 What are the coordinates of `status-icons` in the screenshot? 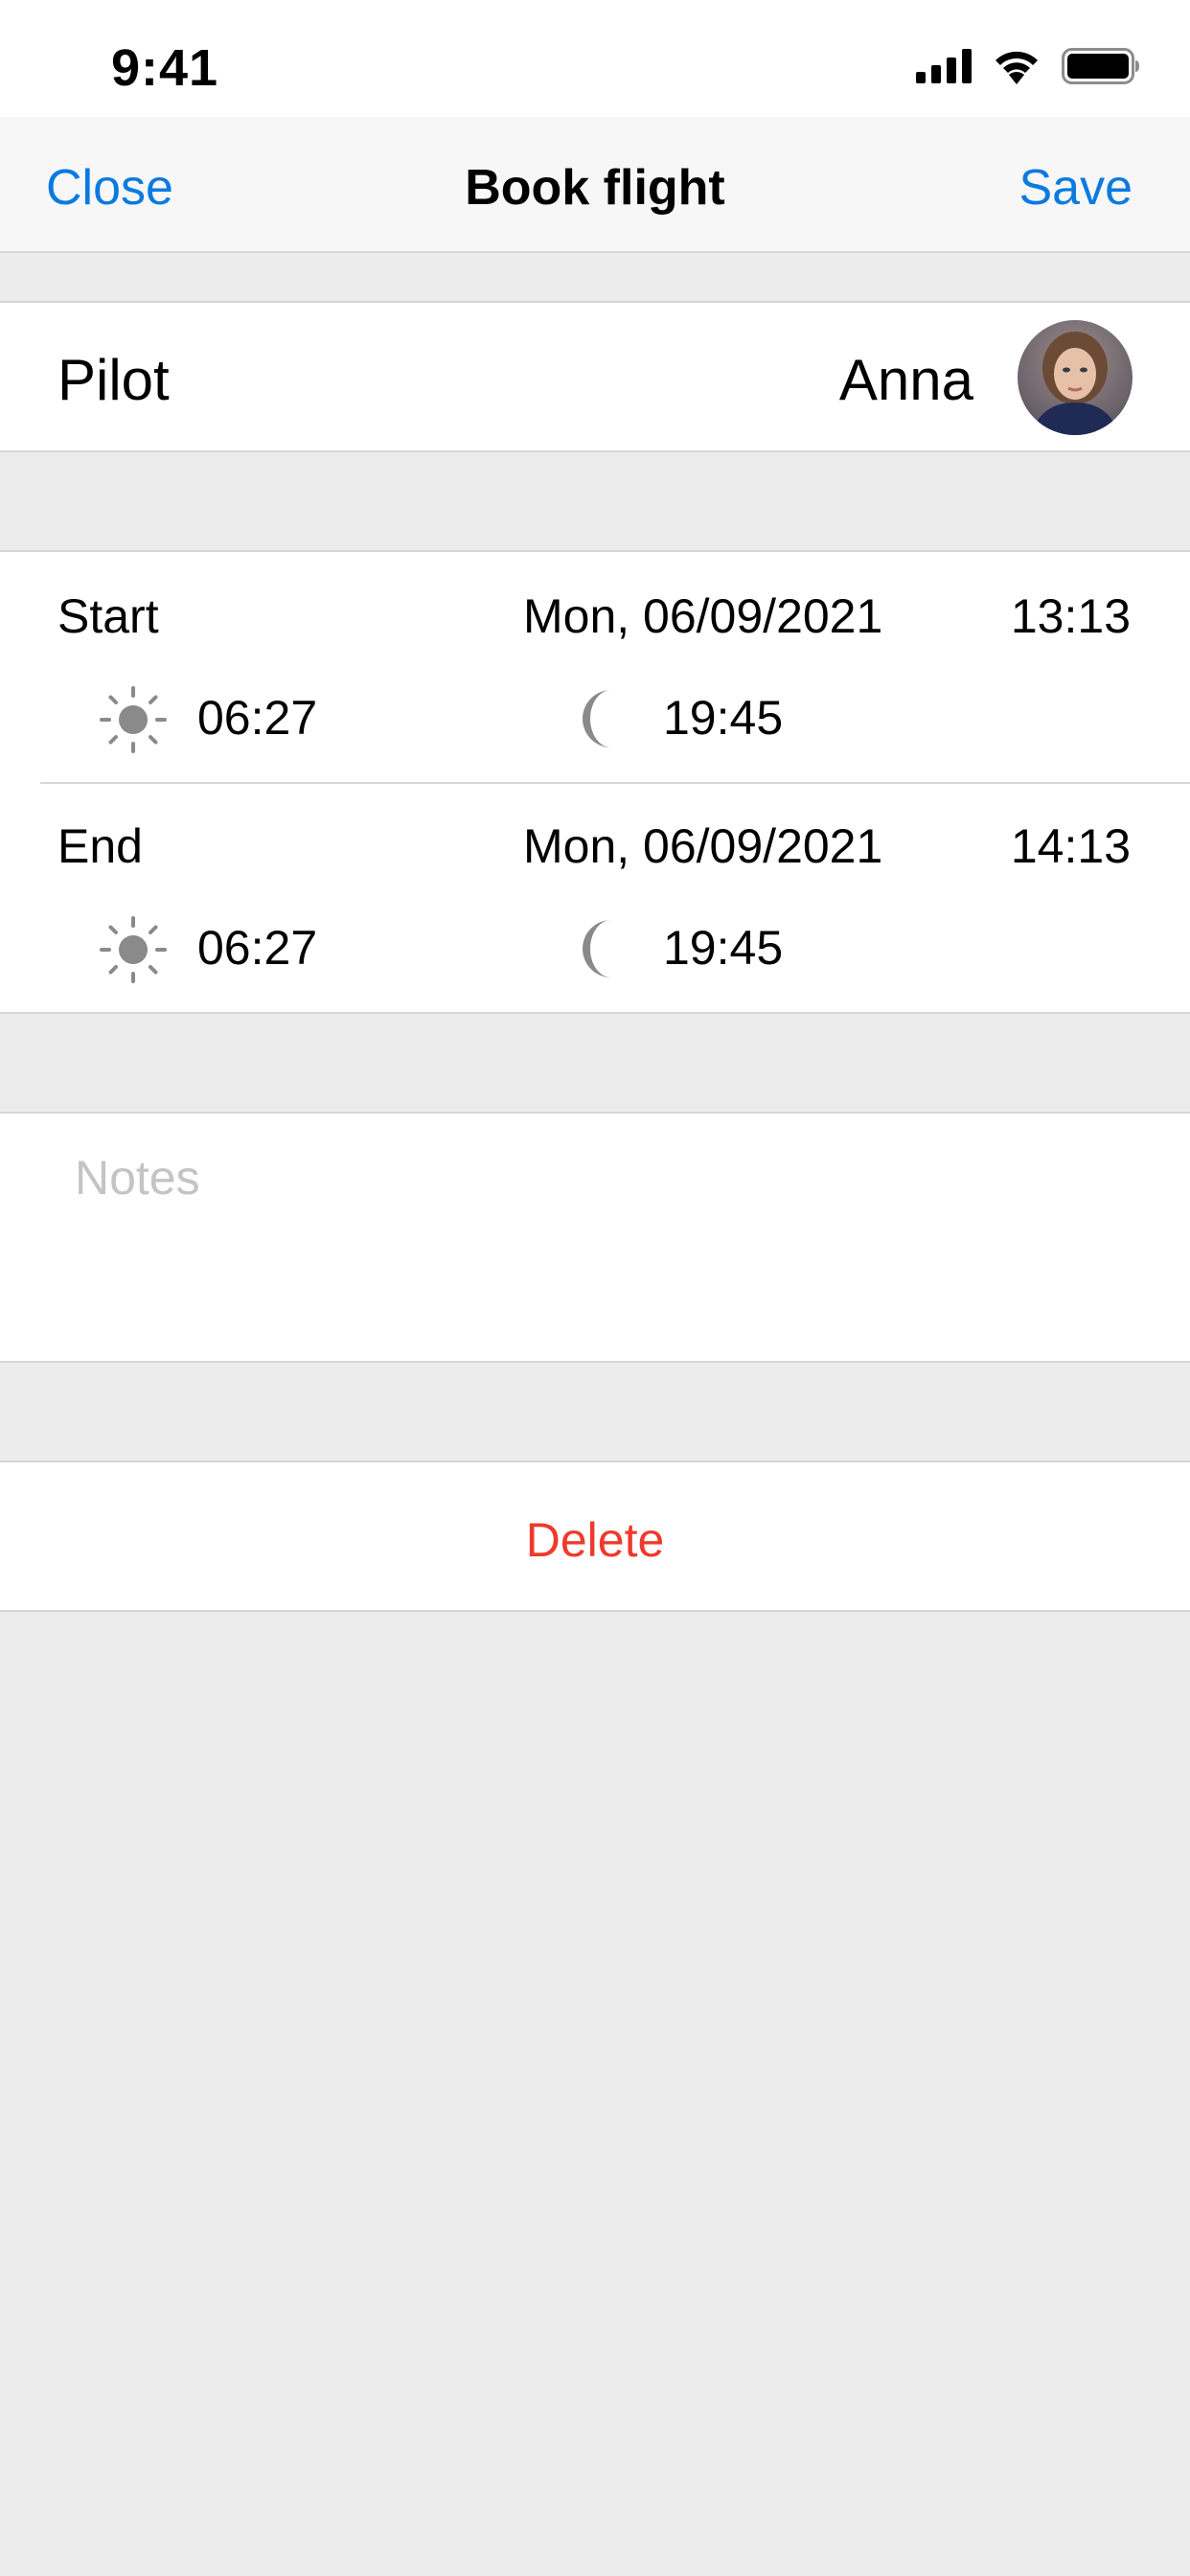 It's located at (1028, 66).